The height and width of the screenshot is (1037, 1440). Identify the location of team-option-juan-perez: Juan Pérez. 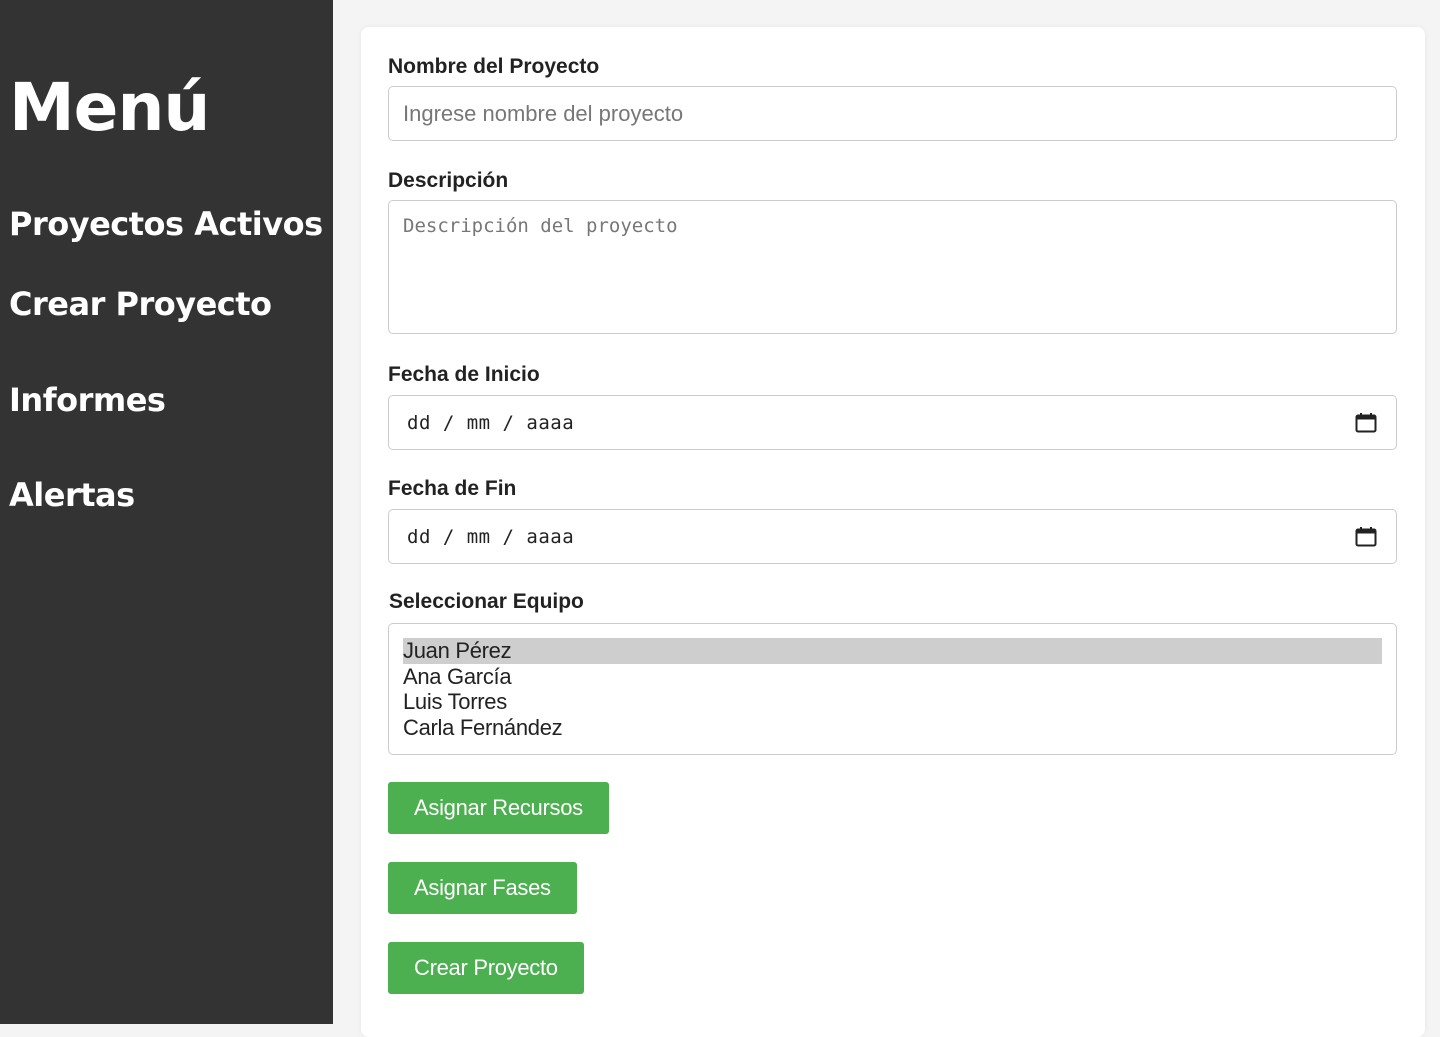
(892, 651).